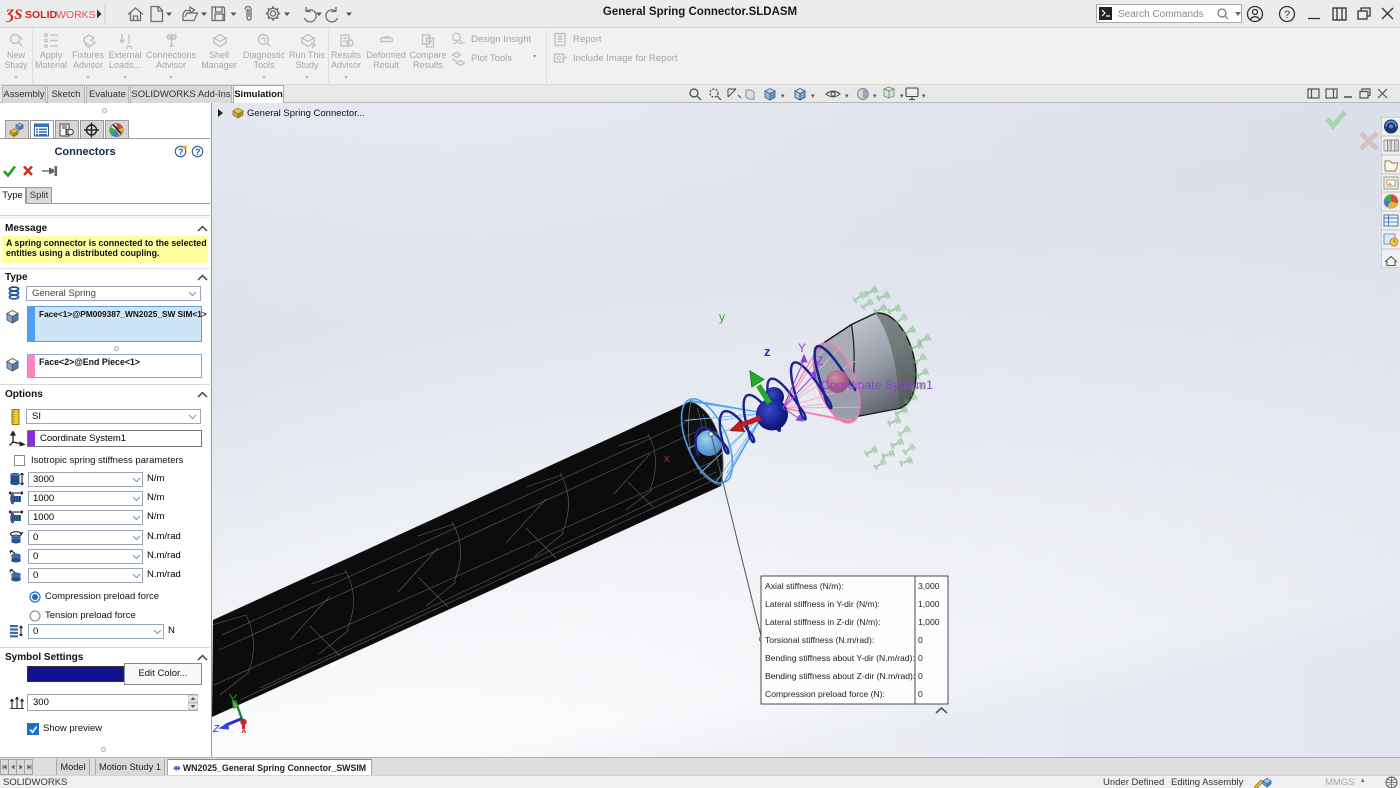 Image resolution: width=1400 pixels, height=788 pixels. I want to click on svg-text: y, so click(722, 317).